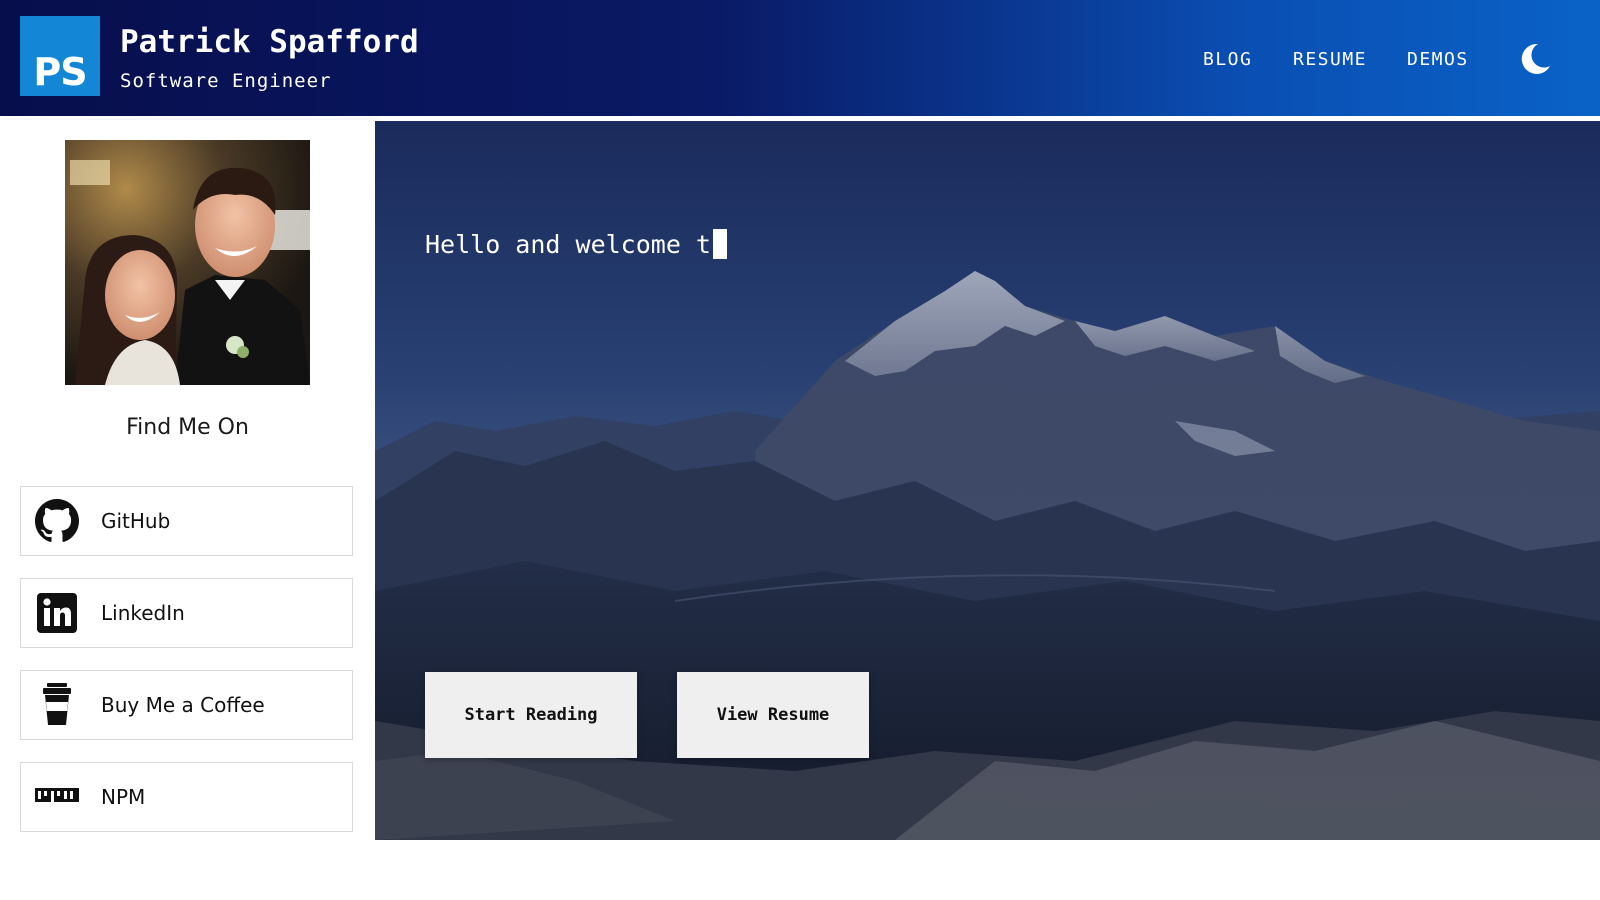  What do you see at coordinates (57, 797) in the screenshot?
I see `npm-icon` at bounding box center [57, 797].